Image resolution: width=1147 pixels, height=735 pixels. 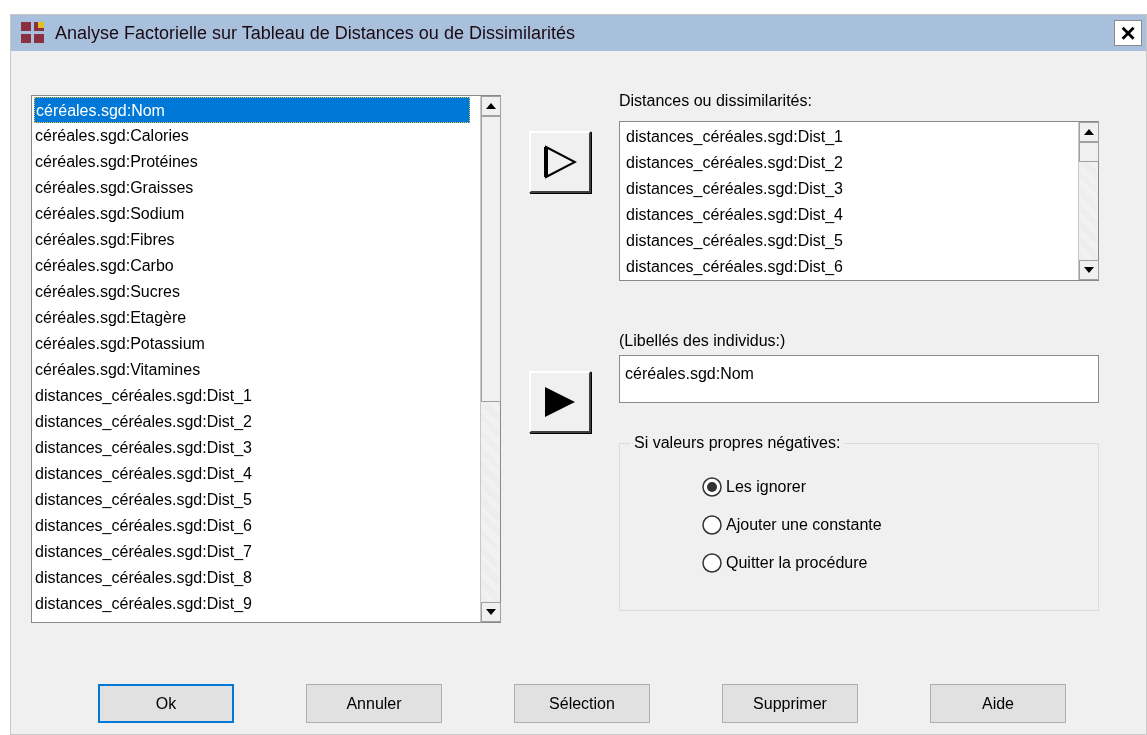 What do you see at coordinates (252, 240) in the screenshot?
I see `list-item: céréales.sgd:Fibres` at bounding box center [252, 240].